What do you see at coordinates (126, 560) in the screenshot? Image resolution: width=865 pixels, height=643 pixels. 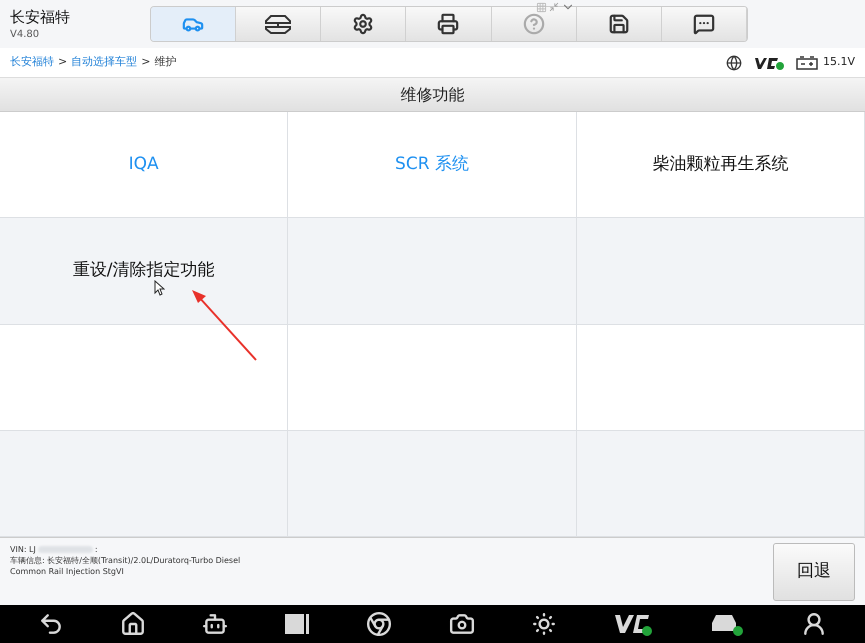 I see `vehicle-info-text: 车辆信息: 长安福特/全顺(Transit)/2.0L/Duratorq-Turbo Diesel` at bounding box center [126, 560].